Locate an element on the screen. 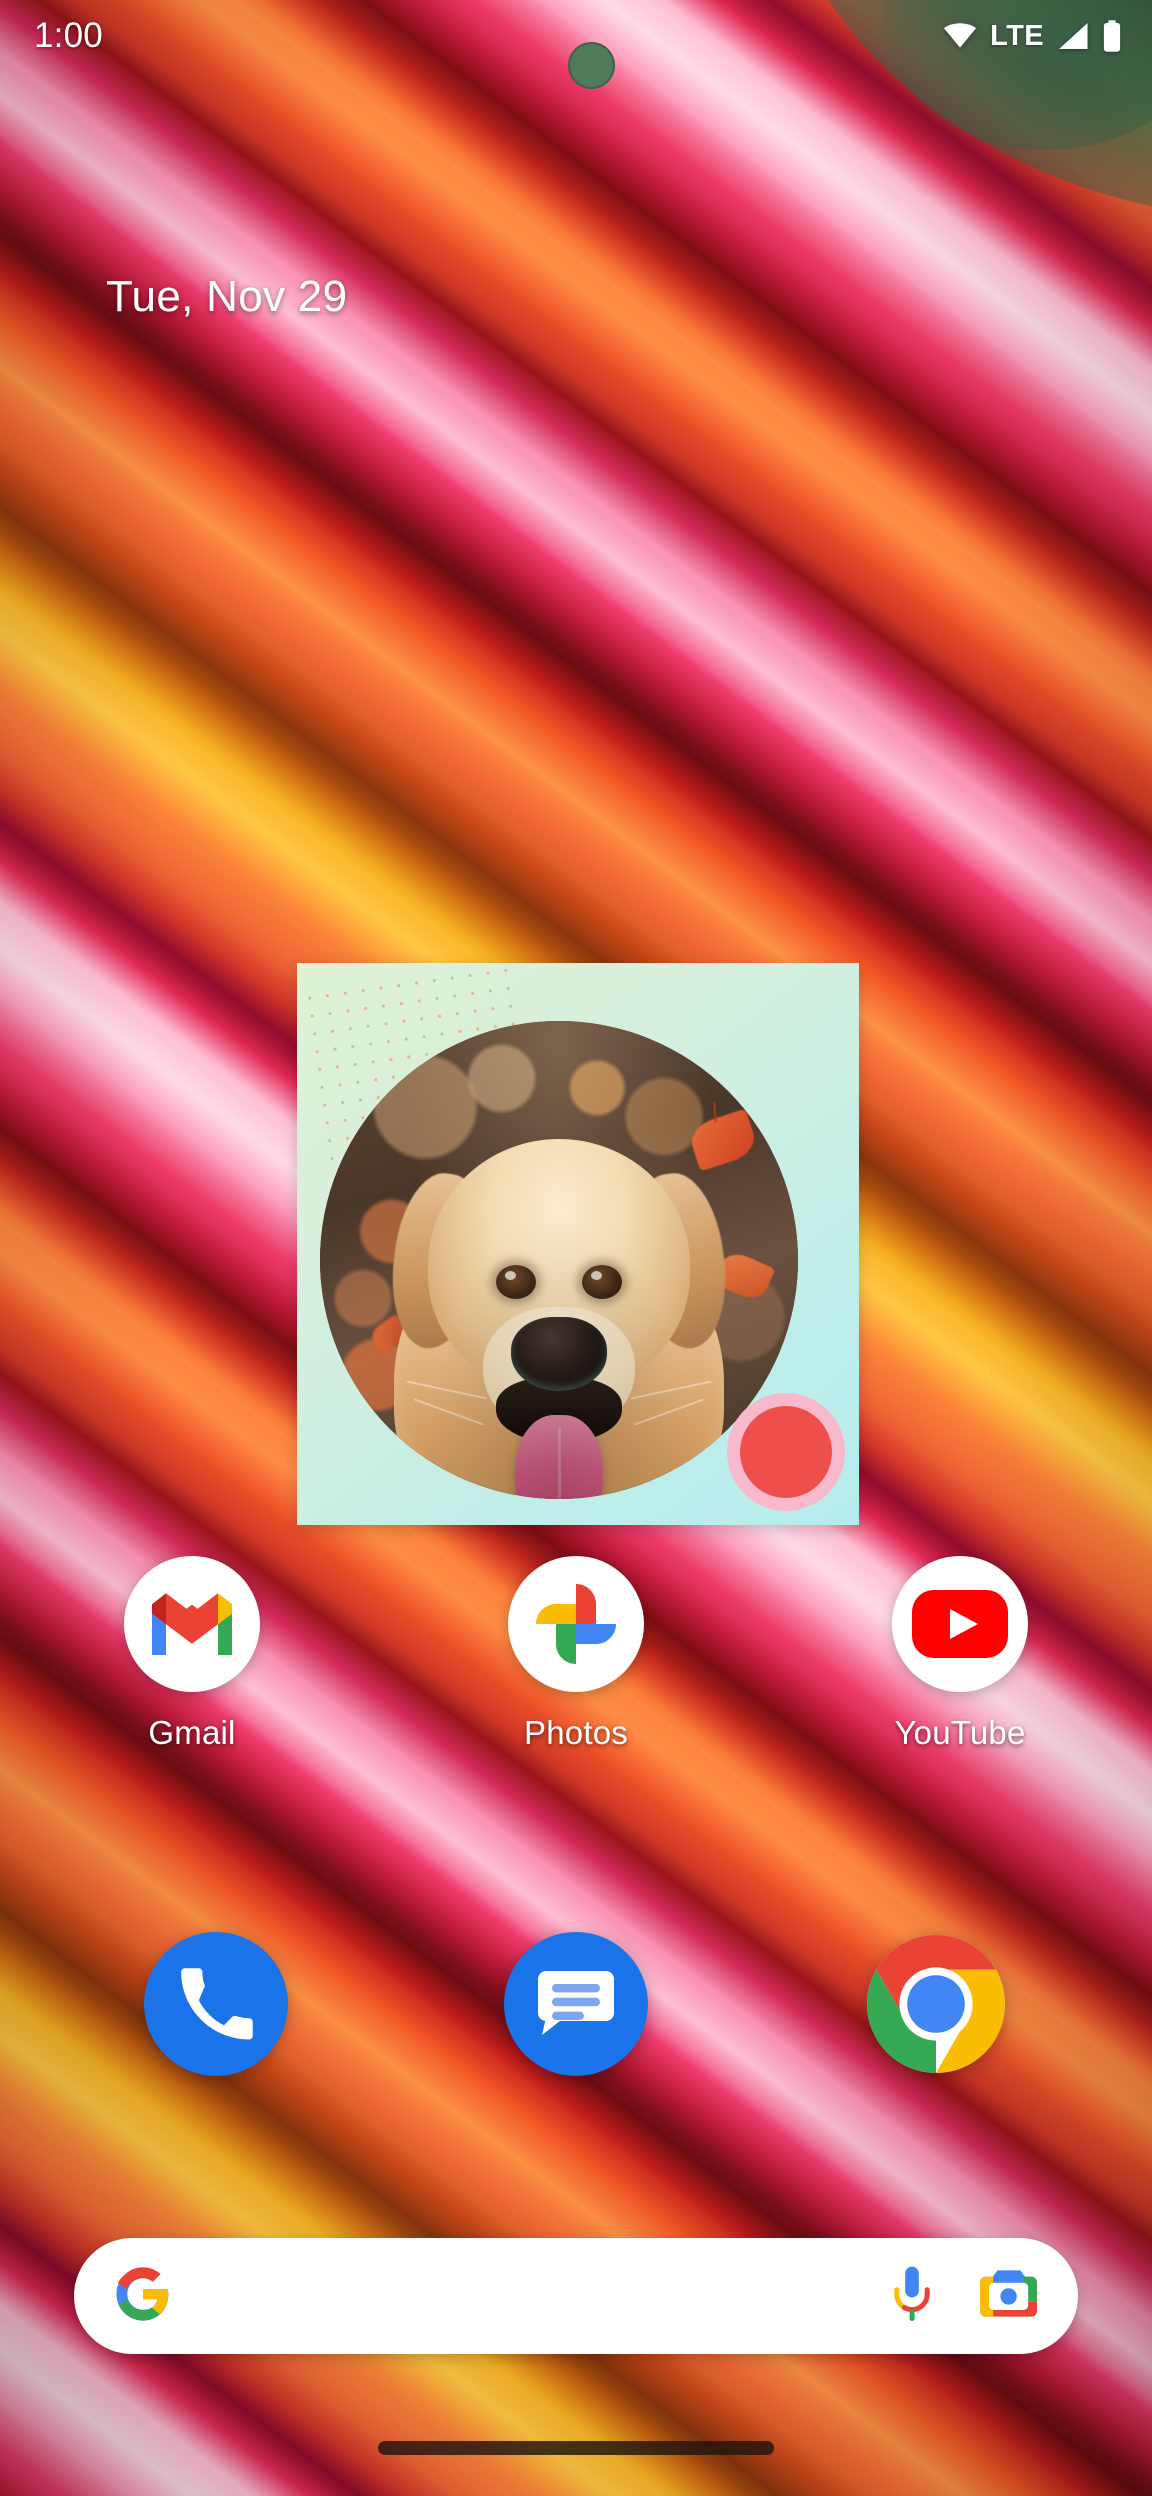 Image resolution: width=1152 pixels, height=2496 pixels. search-input is located at coordinates (530, 2296).